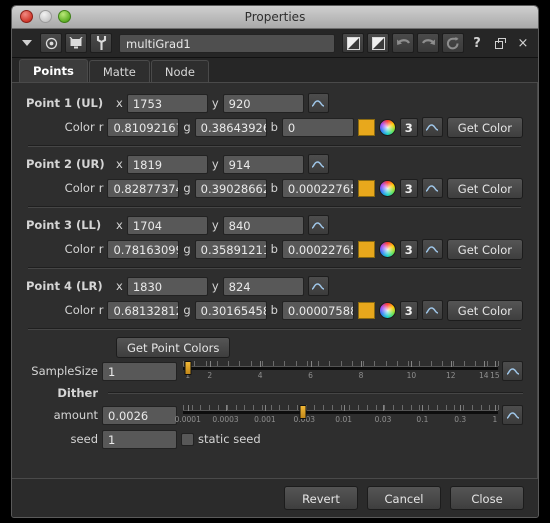 This screenshot has width=550, height=523. Describe the element at coordinates (64, 225) in the screenshot. I see `point-label: Point 3 (LL)` at that location.